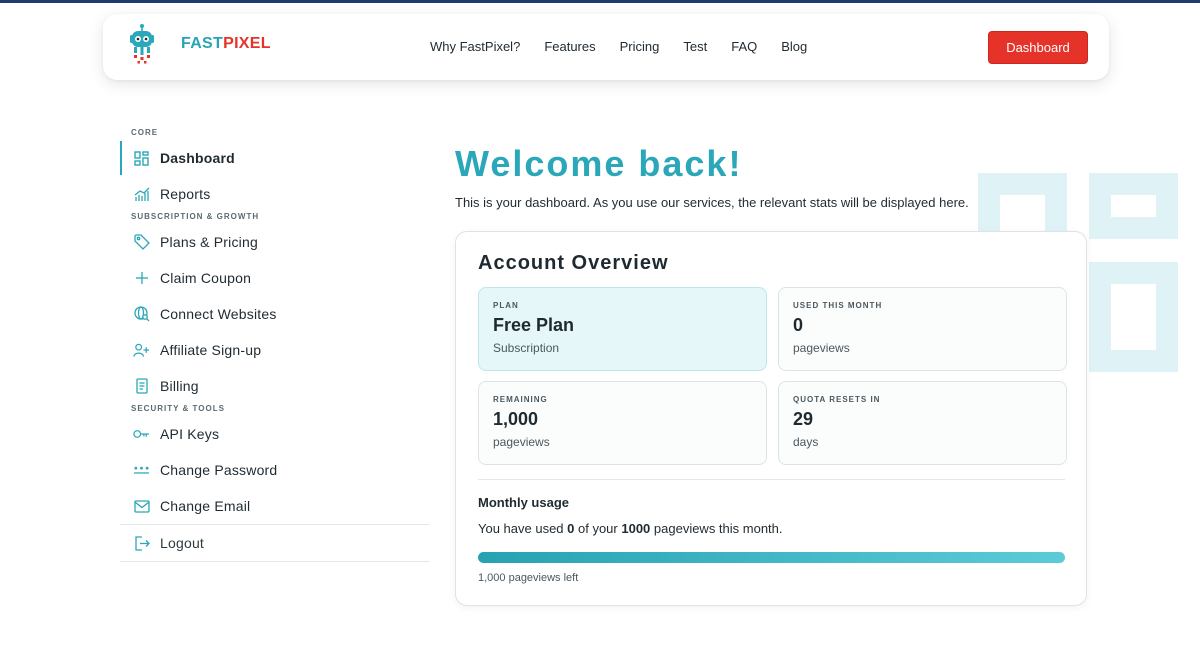  Describe the element at coordinates (1038, 47) in the screenshot. I see `dashboard-button: Dashboard` at that location.